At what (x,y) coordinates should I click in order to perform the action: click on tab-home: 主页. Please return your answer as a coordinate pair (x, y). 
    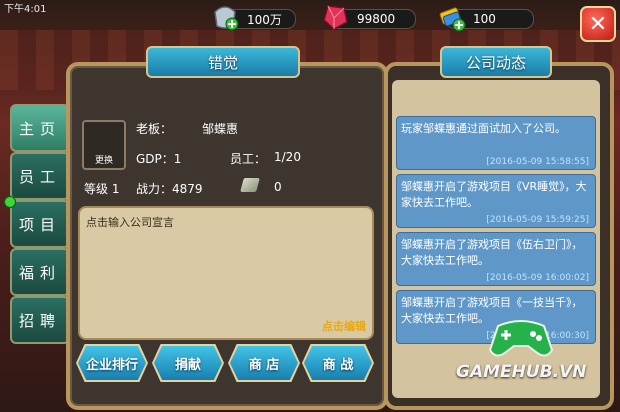
    Looking at the image, I should click on (40, 128).